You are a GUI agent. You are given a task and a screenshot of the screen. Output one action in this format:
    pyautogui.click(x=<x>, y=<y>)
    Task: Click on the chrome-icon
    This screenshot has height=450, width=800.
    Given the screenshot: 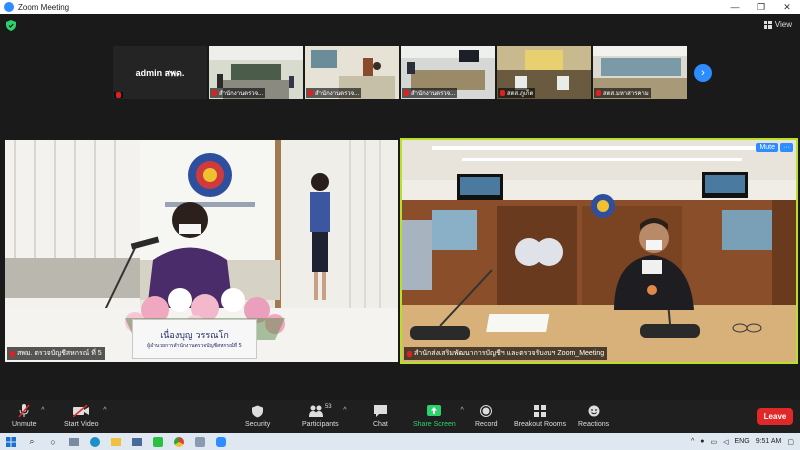 What is the action you would take?
    pyautogui.click(x=179, y=442)
    